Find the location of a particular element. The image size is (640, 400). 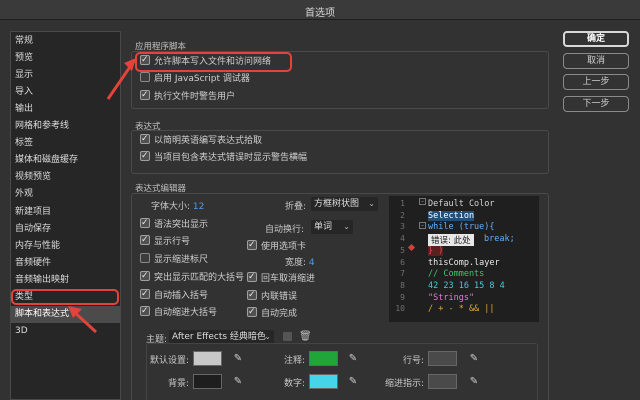

code-line: Selection is located at coordinates (451, 215).